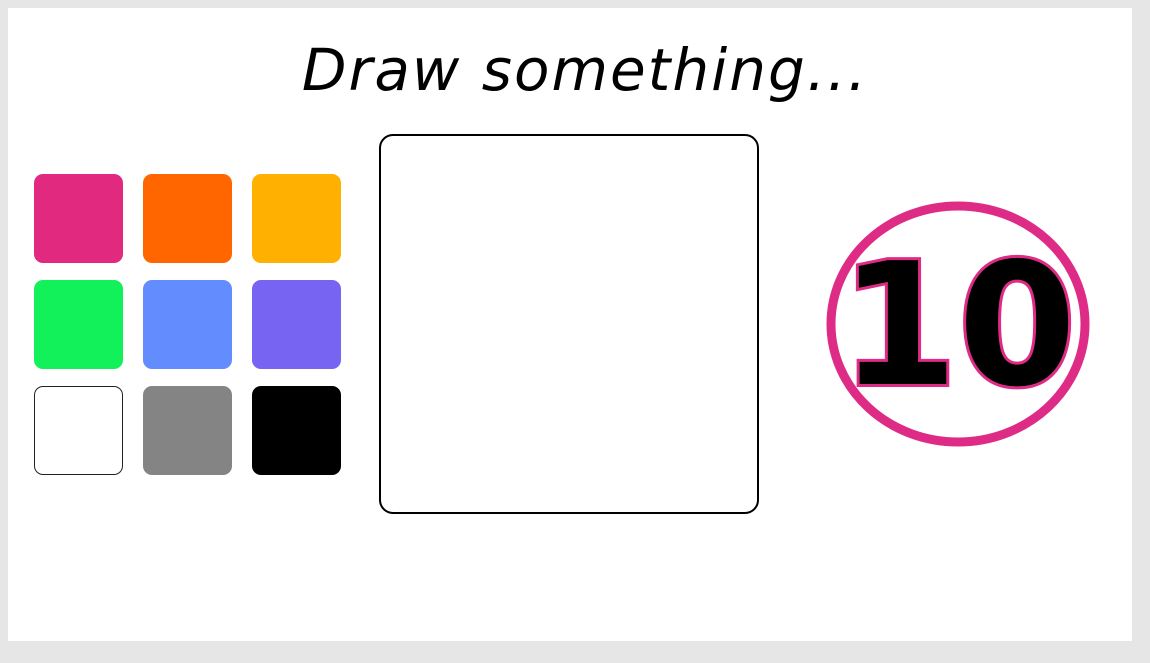 This screenshot has width=1150, height=663. I want to click on countdown-timer: 10, so click(958, 324).